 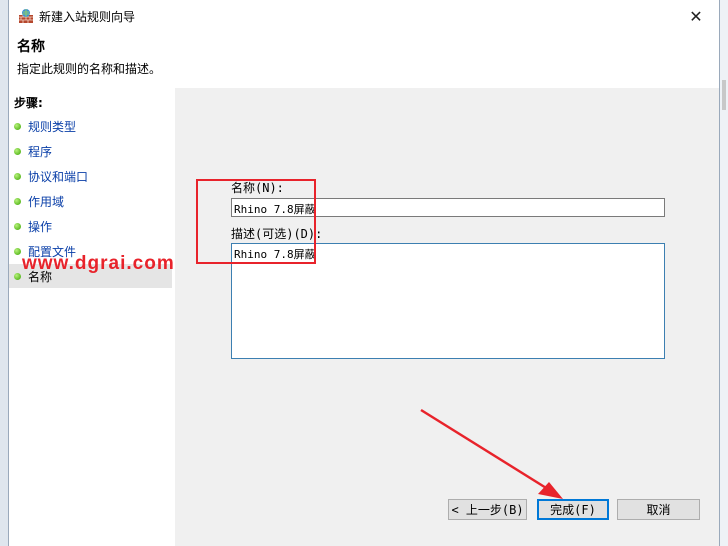 What do you see at coordinates (487, 509) in the screenshot?
I see `back-button: < 上一步(B)` at bounding box center [487, 509].